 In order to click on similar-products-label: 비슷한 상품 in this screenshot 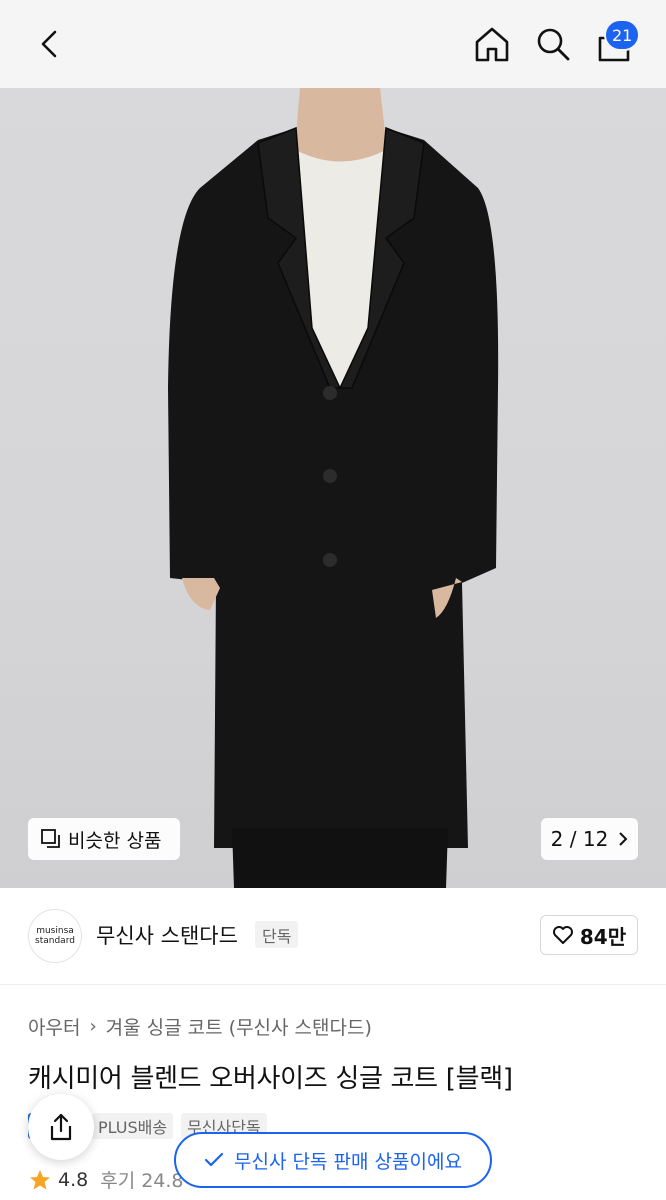, I will do `click(115, 840)`.